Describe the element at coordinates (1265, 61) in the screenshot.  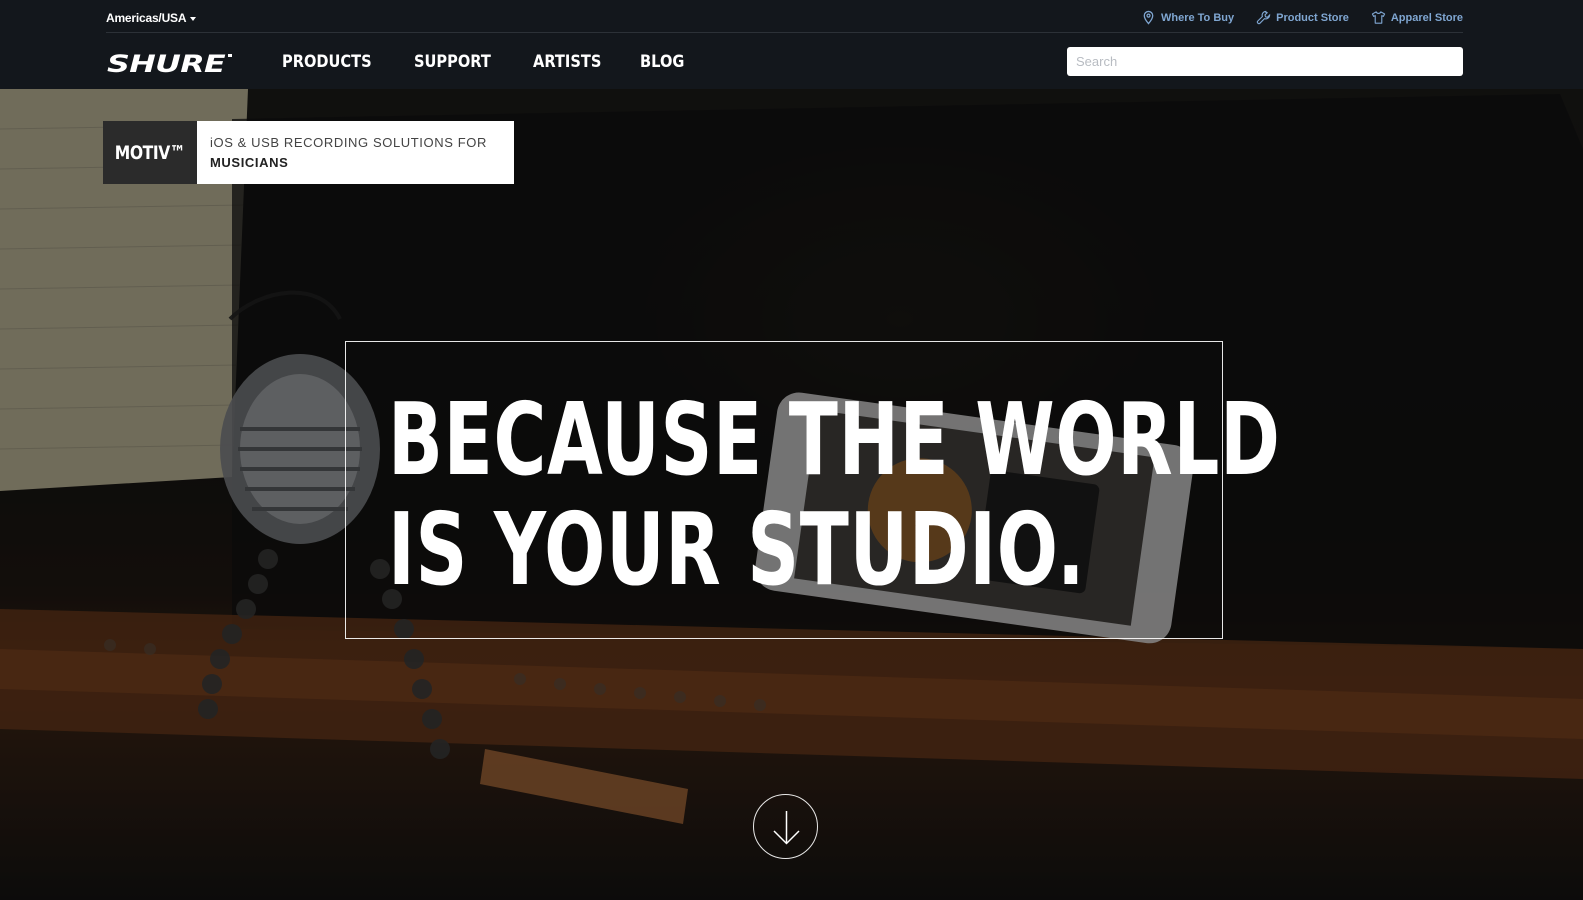
I see `search-input` at that location.